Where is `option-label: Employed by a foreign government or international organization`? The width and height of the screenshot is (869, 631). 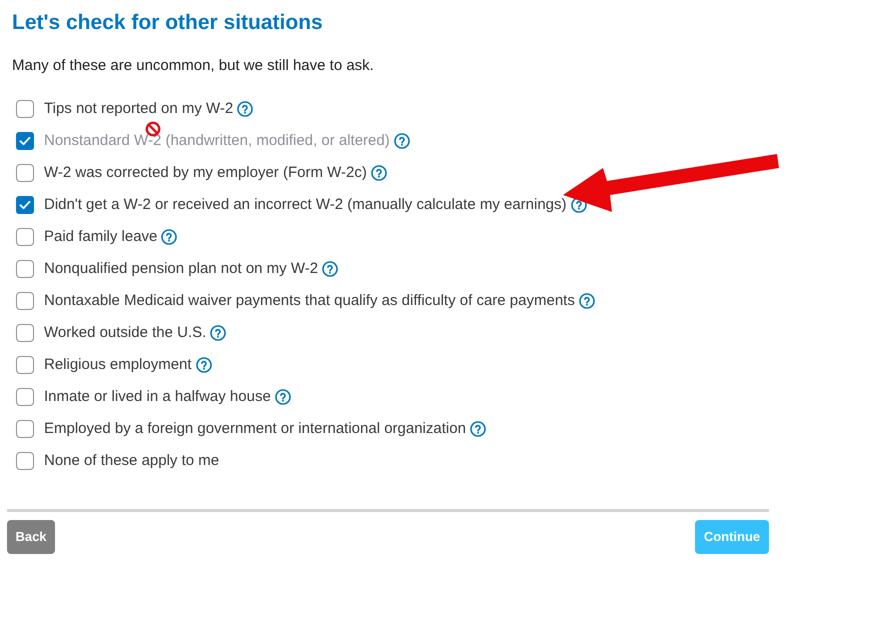 option-label: Employed by a foreign government or international organization is located at coordinates (255, 428).